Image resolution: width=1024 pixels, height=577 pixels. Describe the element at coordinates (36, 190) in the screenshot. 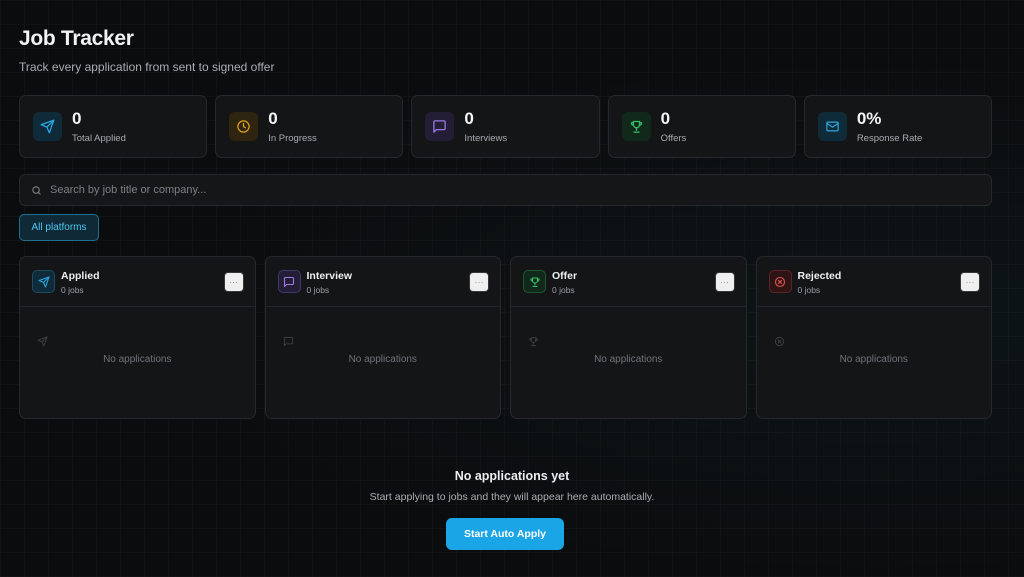

I see `search-icon` at that location.